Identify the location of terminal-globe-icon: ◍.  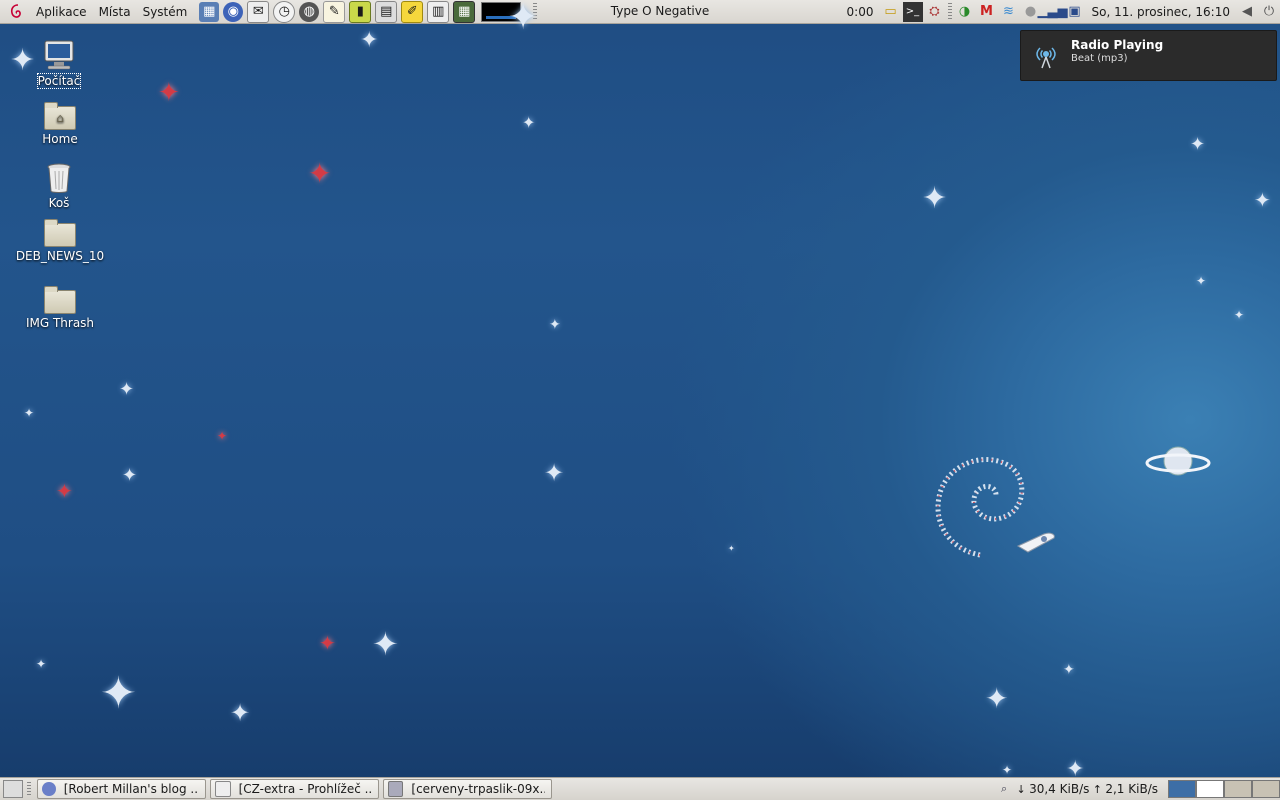
(309, 11).